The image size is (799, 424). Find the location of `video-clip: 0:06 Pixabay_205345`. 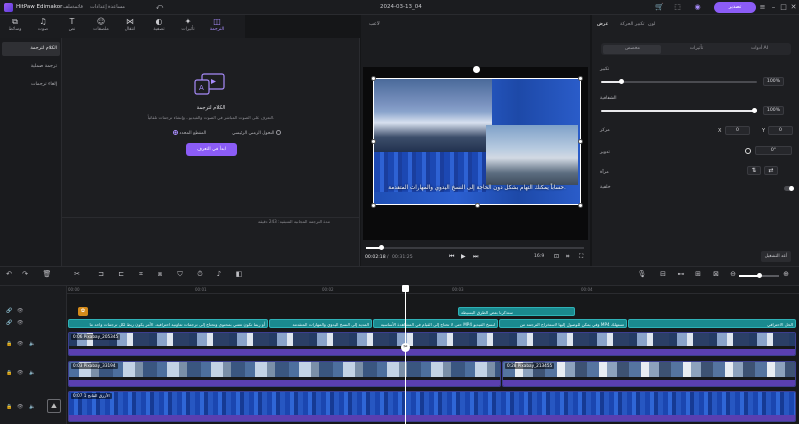

video-clip: 0:06 Pixabay_205345 is located at coordinates (432, 344).